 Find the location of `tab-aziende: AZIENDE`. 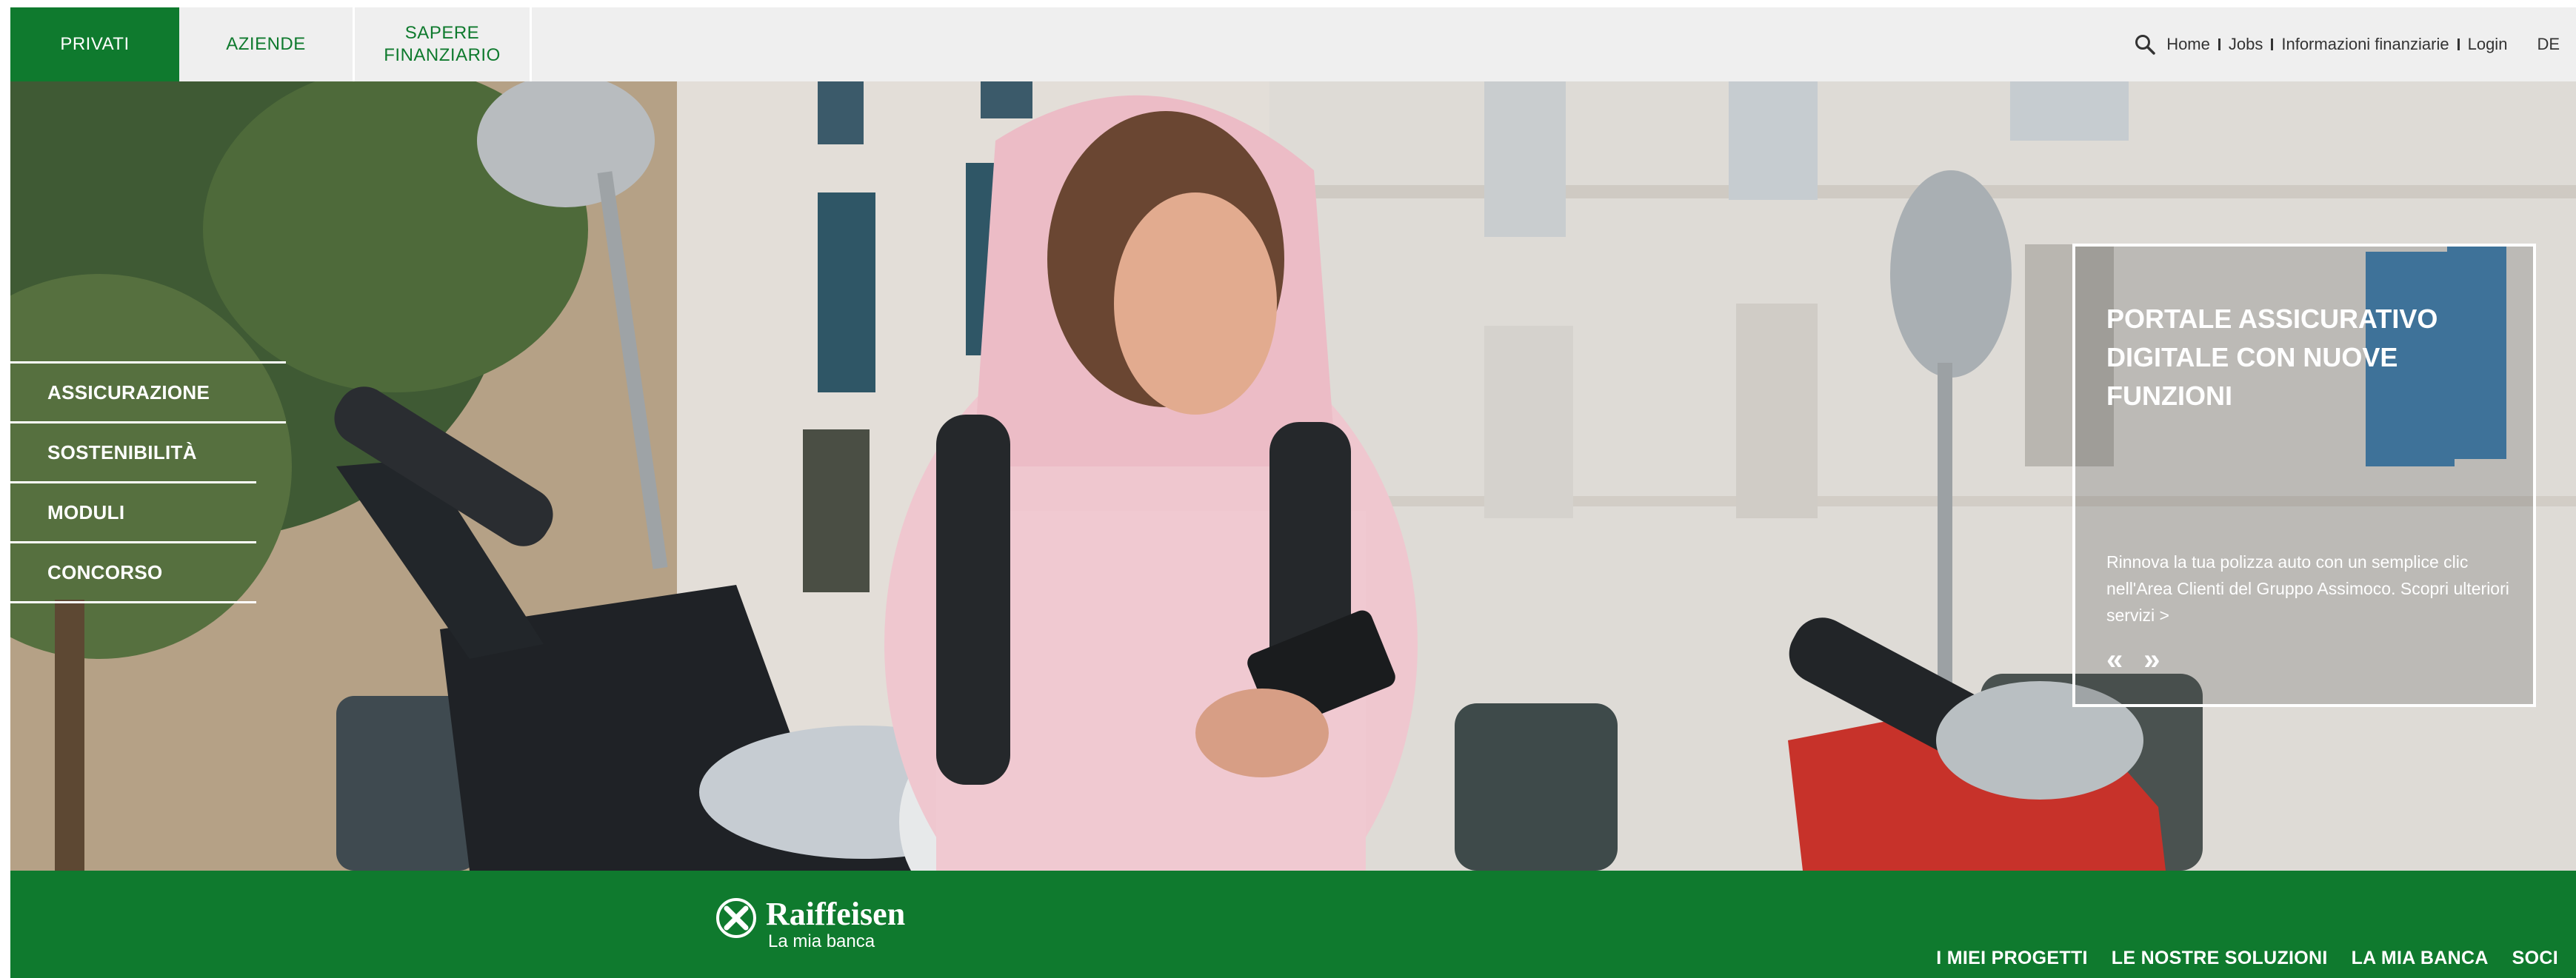

tab-aziende: AZIENDE is located at coordinates (266, 44).